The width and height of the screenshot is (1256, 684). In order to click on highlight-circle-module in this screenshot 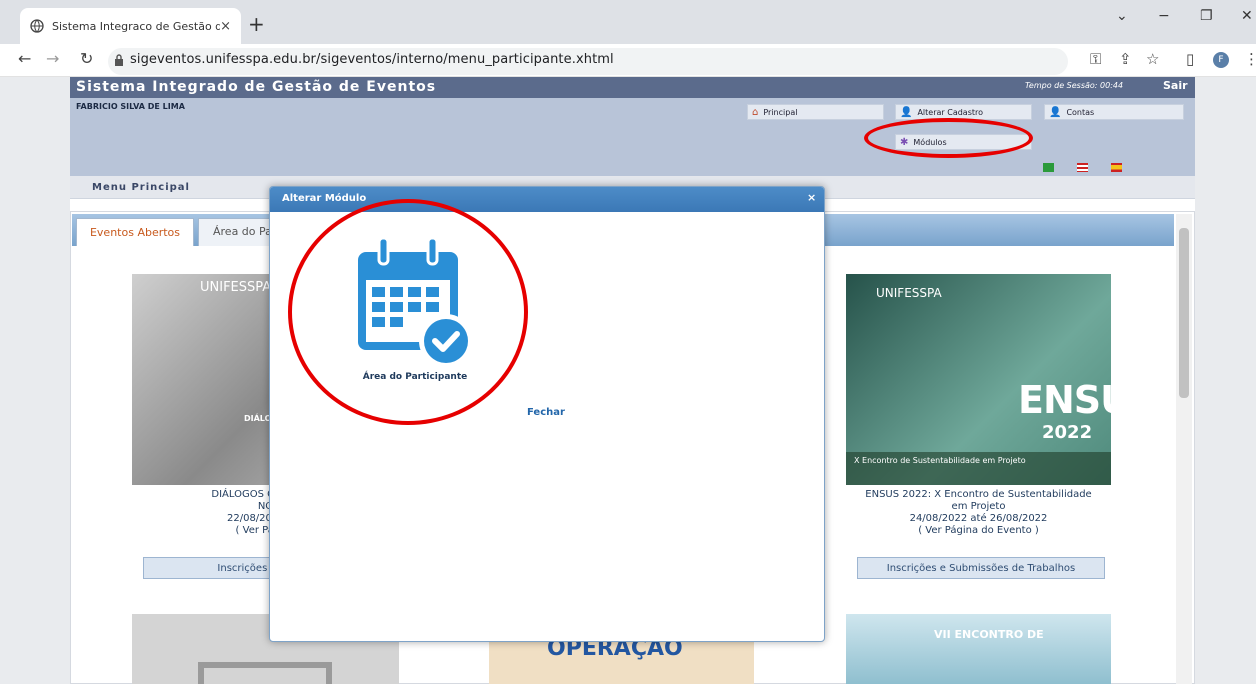, I will do `click(408, 312)`.